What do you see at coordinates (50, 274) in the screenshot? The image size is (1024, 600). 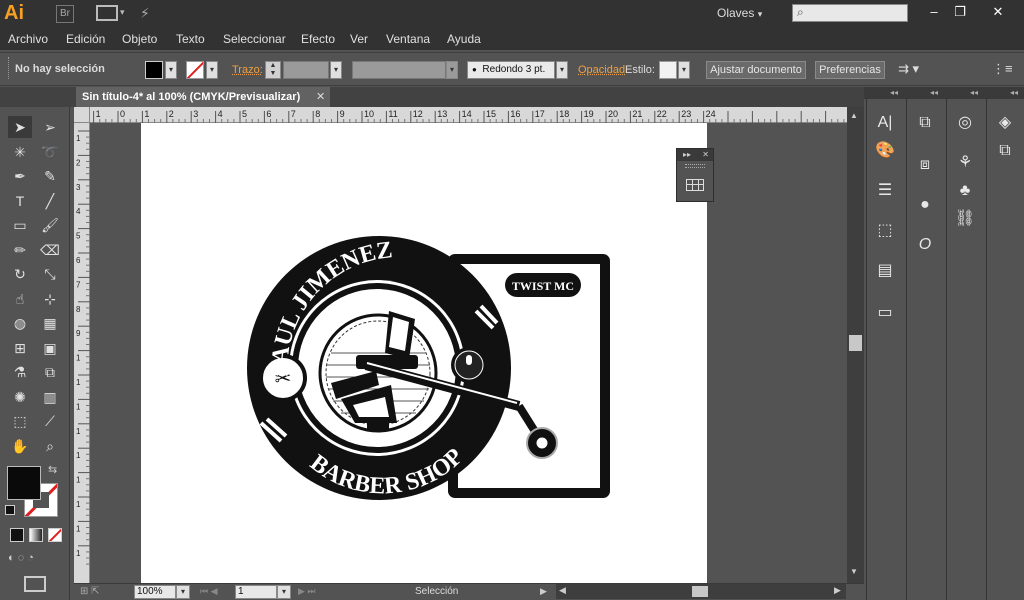 I see `scale-icon: ⤡` at bounding box center [50, 274].